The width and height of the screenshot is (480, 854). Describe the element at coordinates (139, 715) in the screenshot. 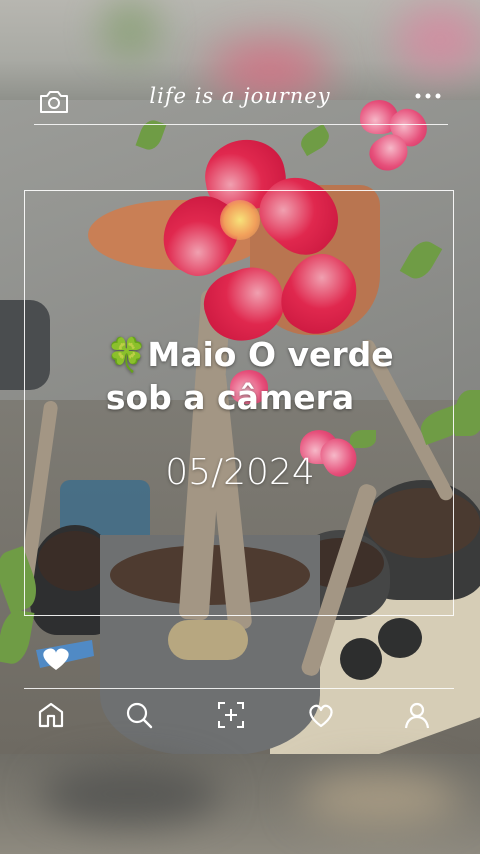

I see `search-icon` at that location.